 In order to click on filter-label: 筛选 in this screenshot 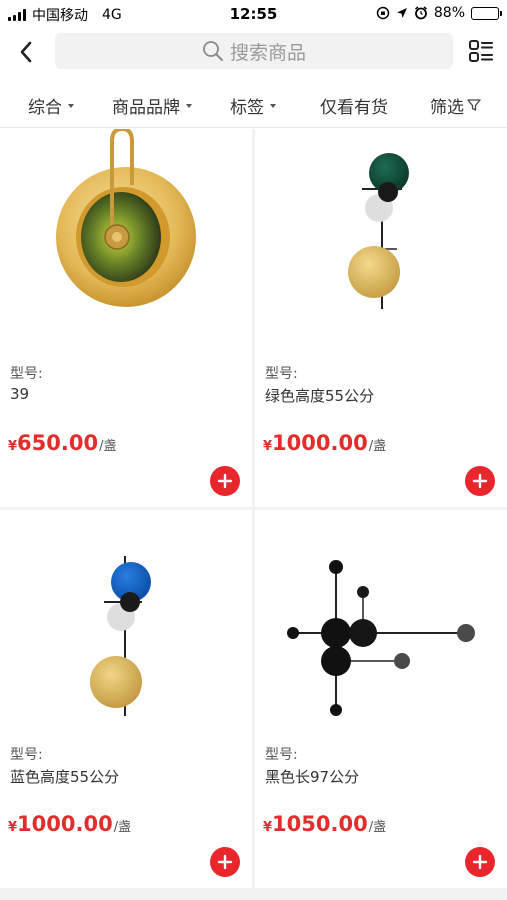, I will do `click(447, 107)`.